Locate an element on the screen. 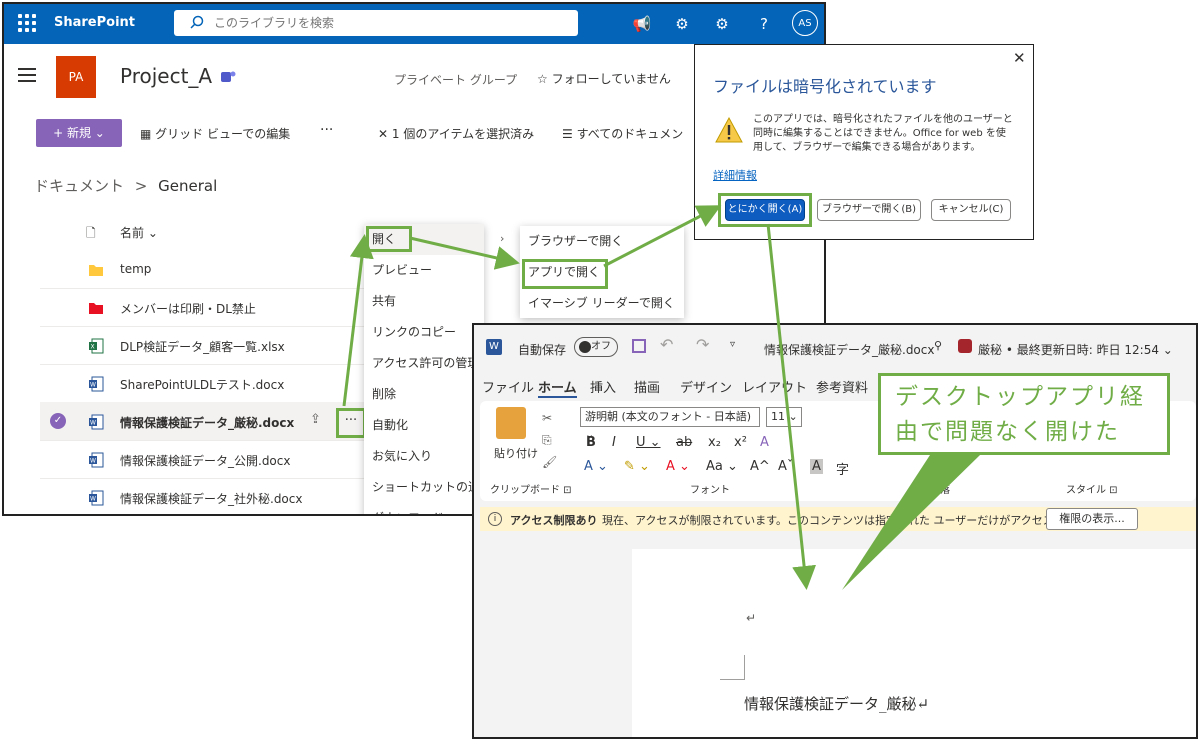 The height and width of the screenshot is (741, 1200). breadcrumb-root: ドキュメント is located at coordinates (79, 186).